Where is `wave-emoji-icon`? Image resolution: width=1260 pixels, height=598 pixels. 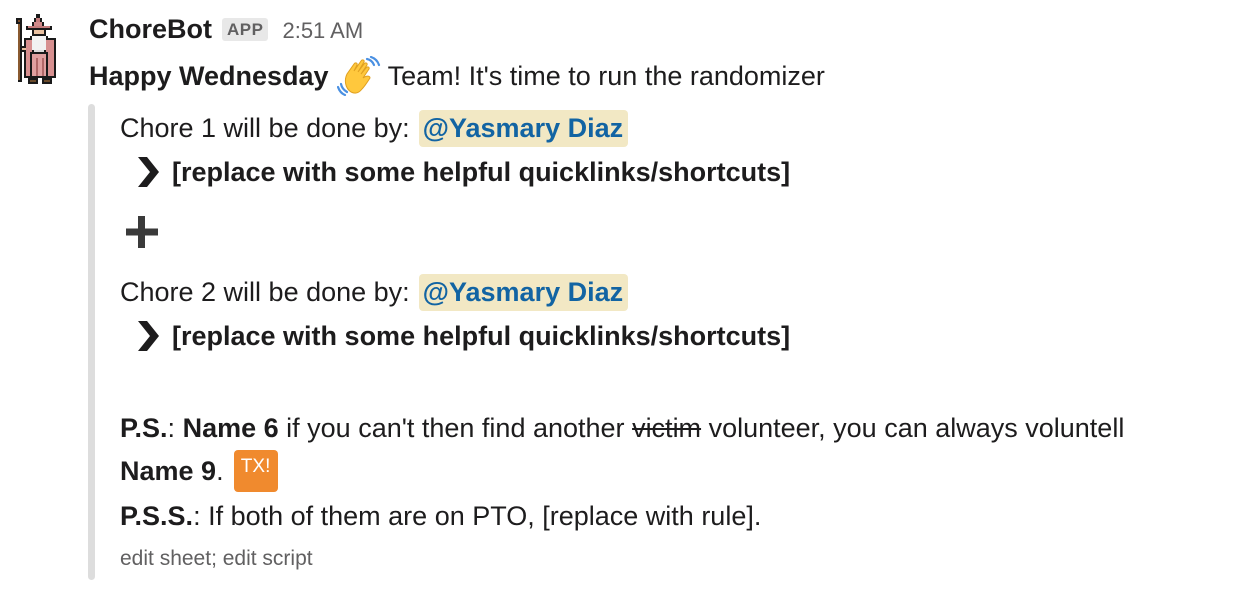 wave-emoji-icon is located at coordinates (359, 76).